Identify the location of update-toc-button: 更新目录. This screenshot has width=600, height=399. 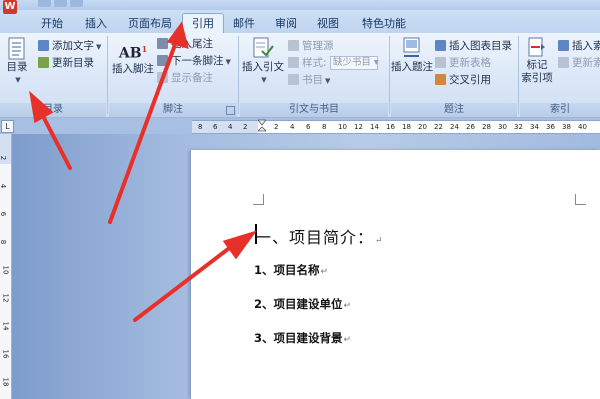
(66, 63).